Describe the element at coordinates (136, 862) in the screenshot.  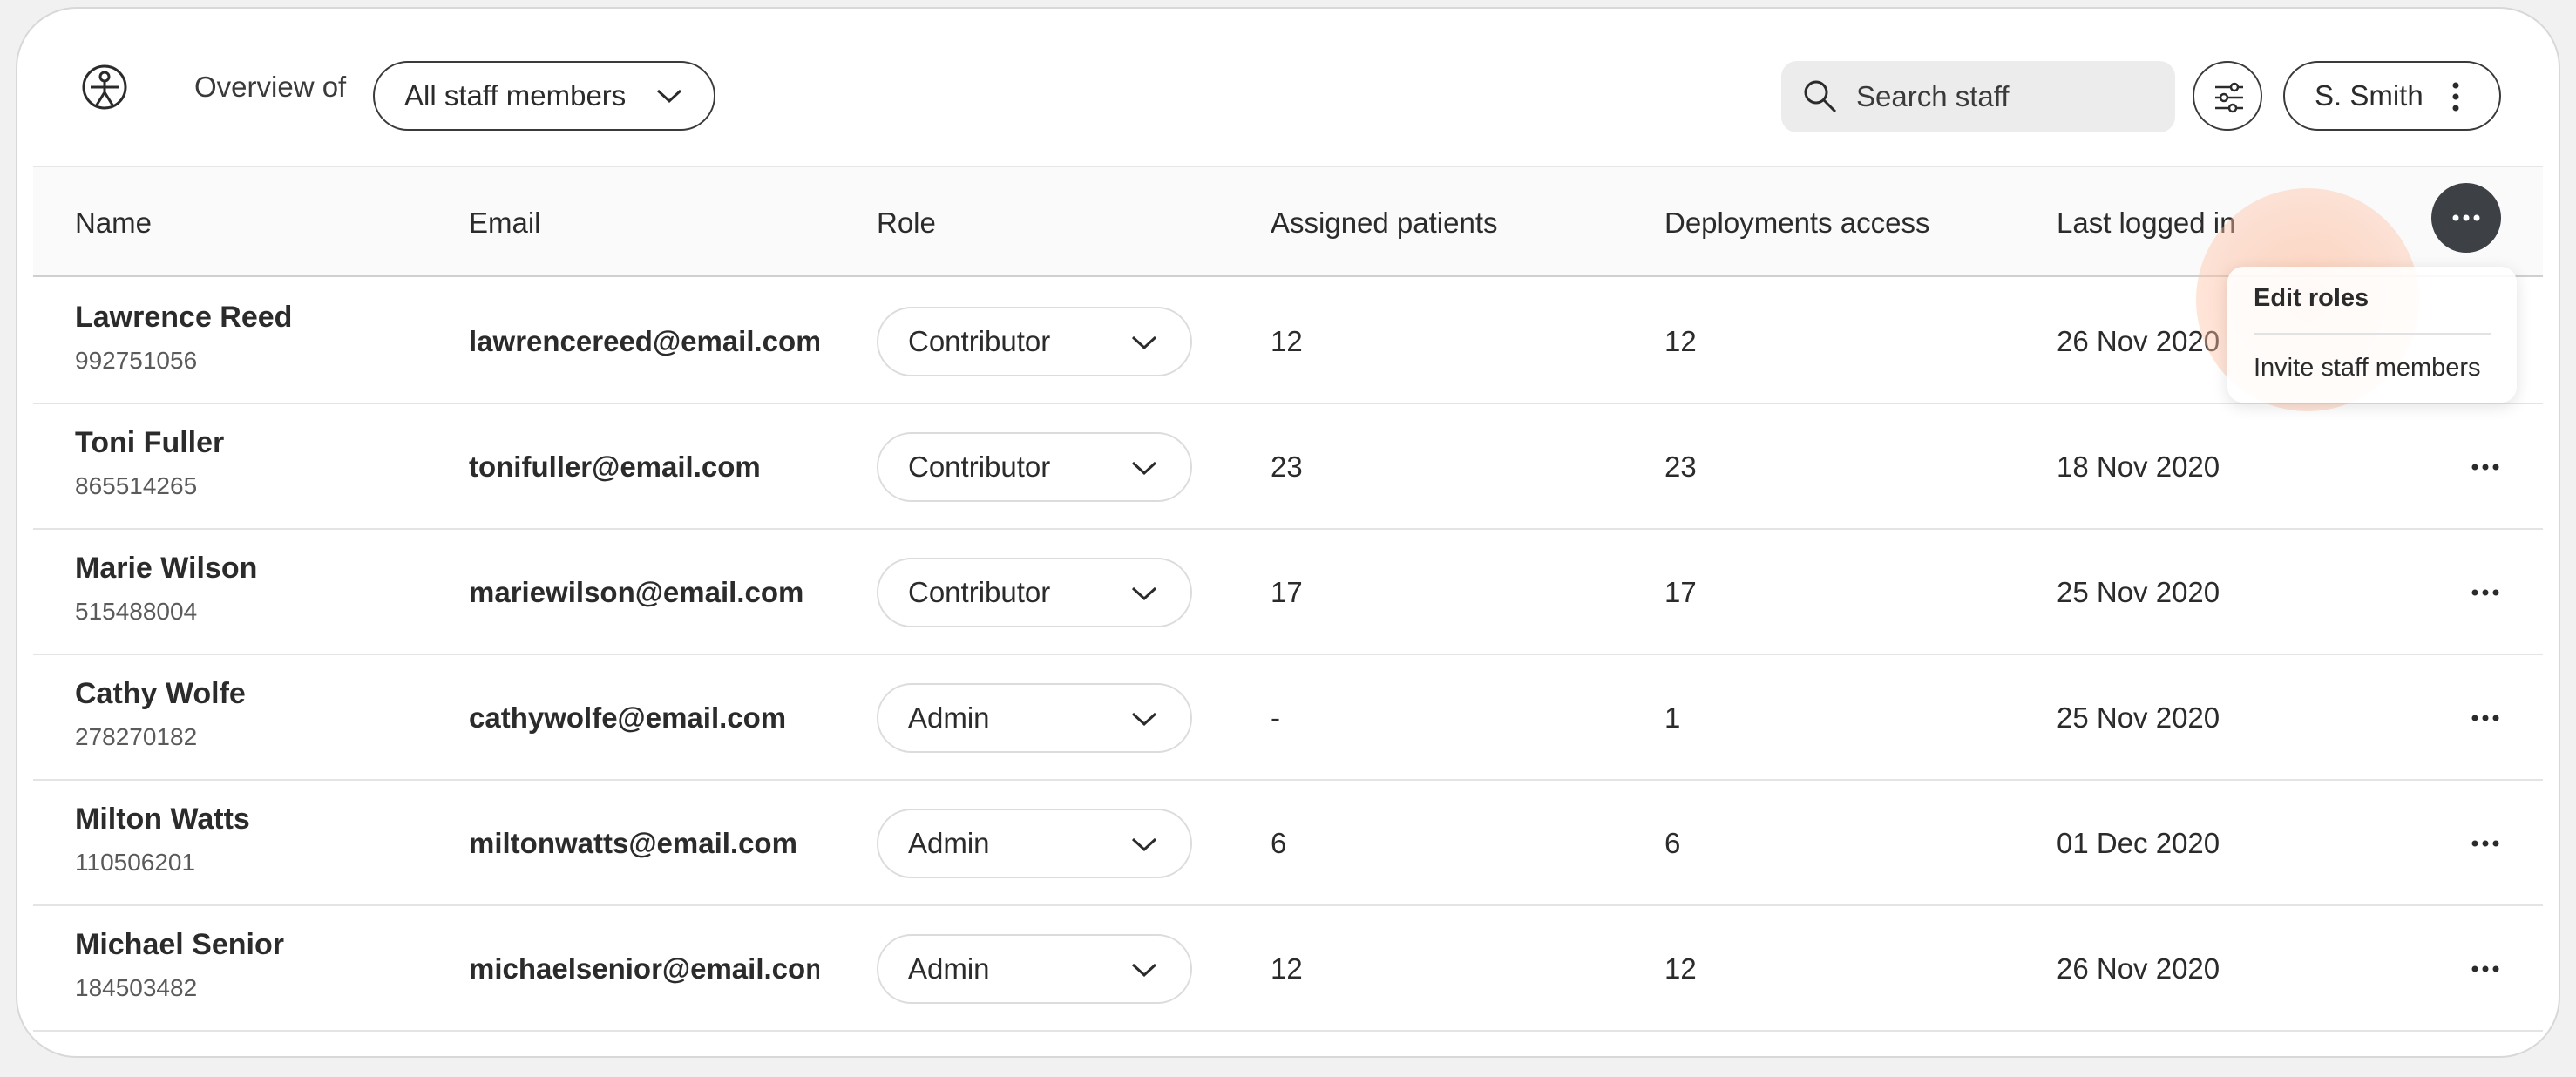
I see `staff-id: 110506201` at that location.